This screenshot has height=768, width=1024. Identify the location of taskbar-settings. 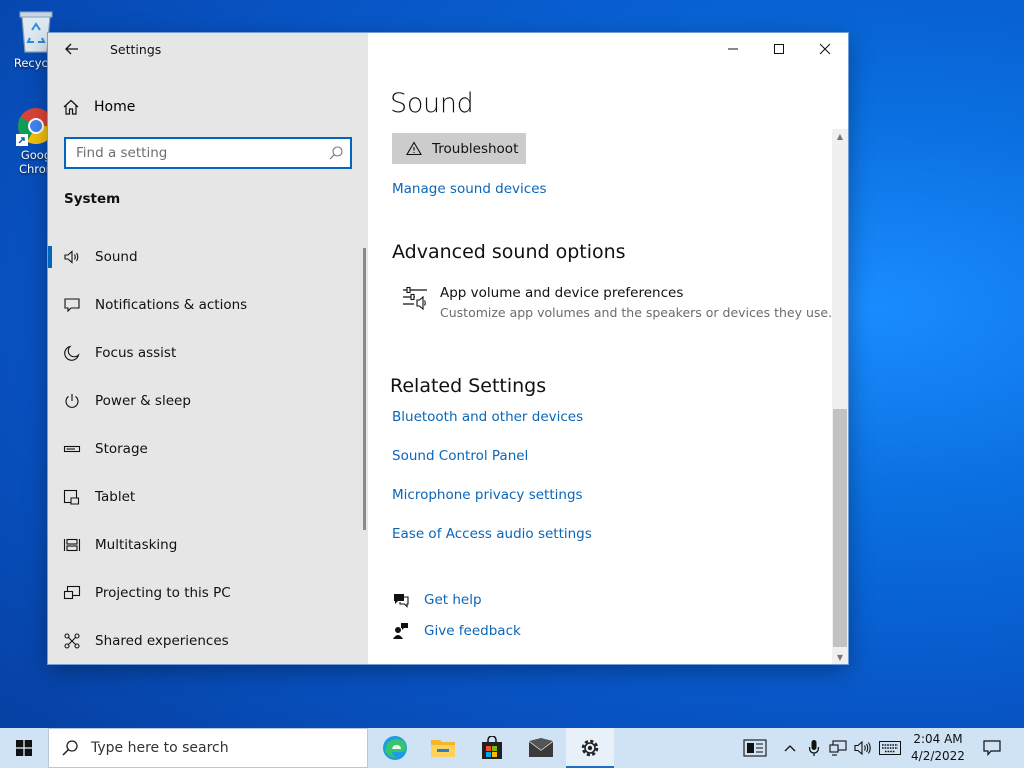
(590, 748).